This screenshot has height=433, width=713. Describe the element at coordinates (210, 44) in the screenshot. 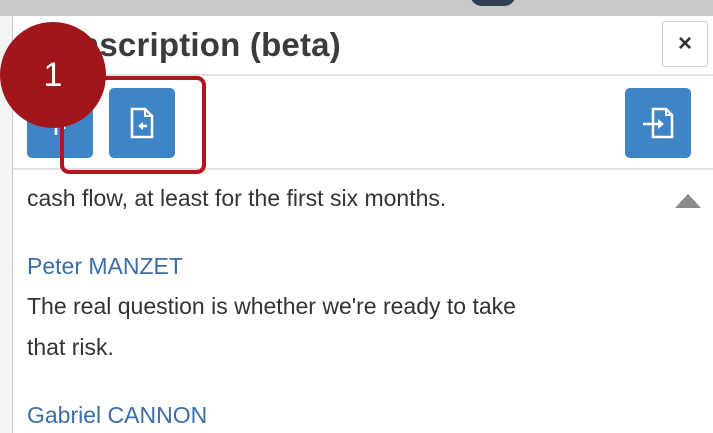

I see `panel-title: nscription (beta)` at that location.